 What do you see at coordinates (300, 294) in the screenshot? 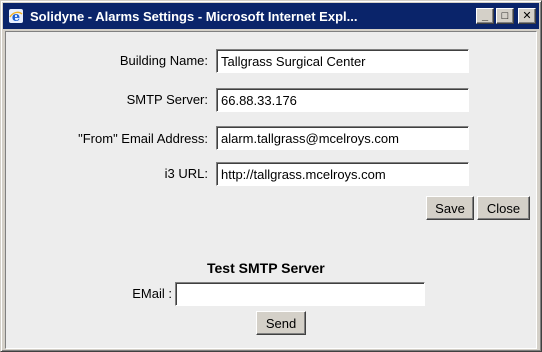
I see `test-email-field` at bounding box center [300, 294].